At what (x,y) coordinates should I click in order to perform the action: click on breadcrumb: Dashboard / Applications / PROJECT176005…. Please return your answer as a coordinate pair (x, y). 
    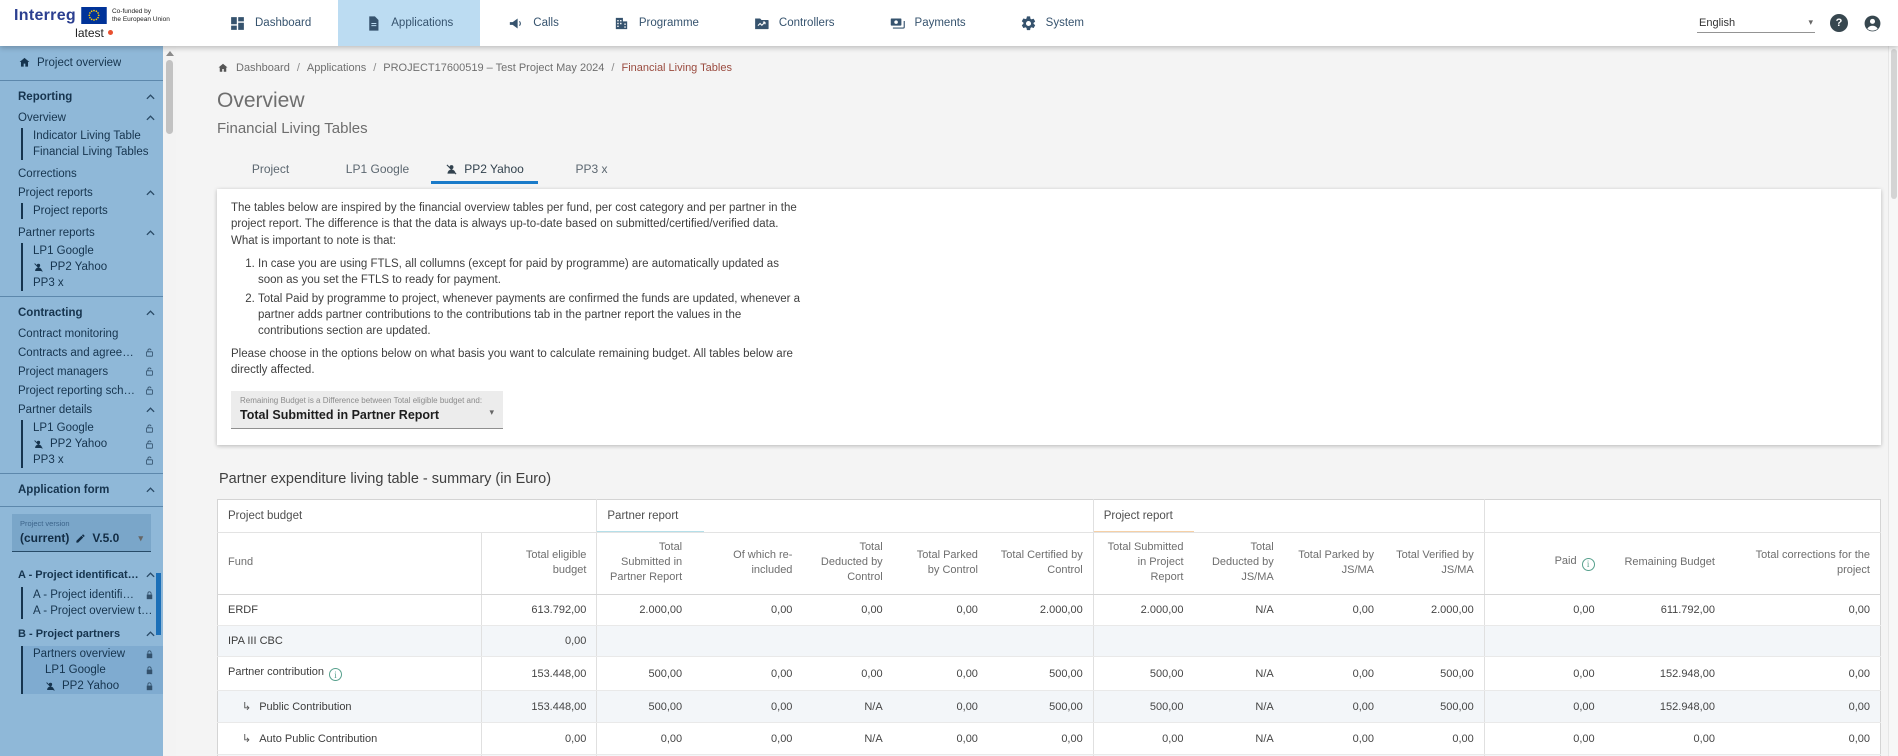
    Looking at the image, I should click on (1049, 68).